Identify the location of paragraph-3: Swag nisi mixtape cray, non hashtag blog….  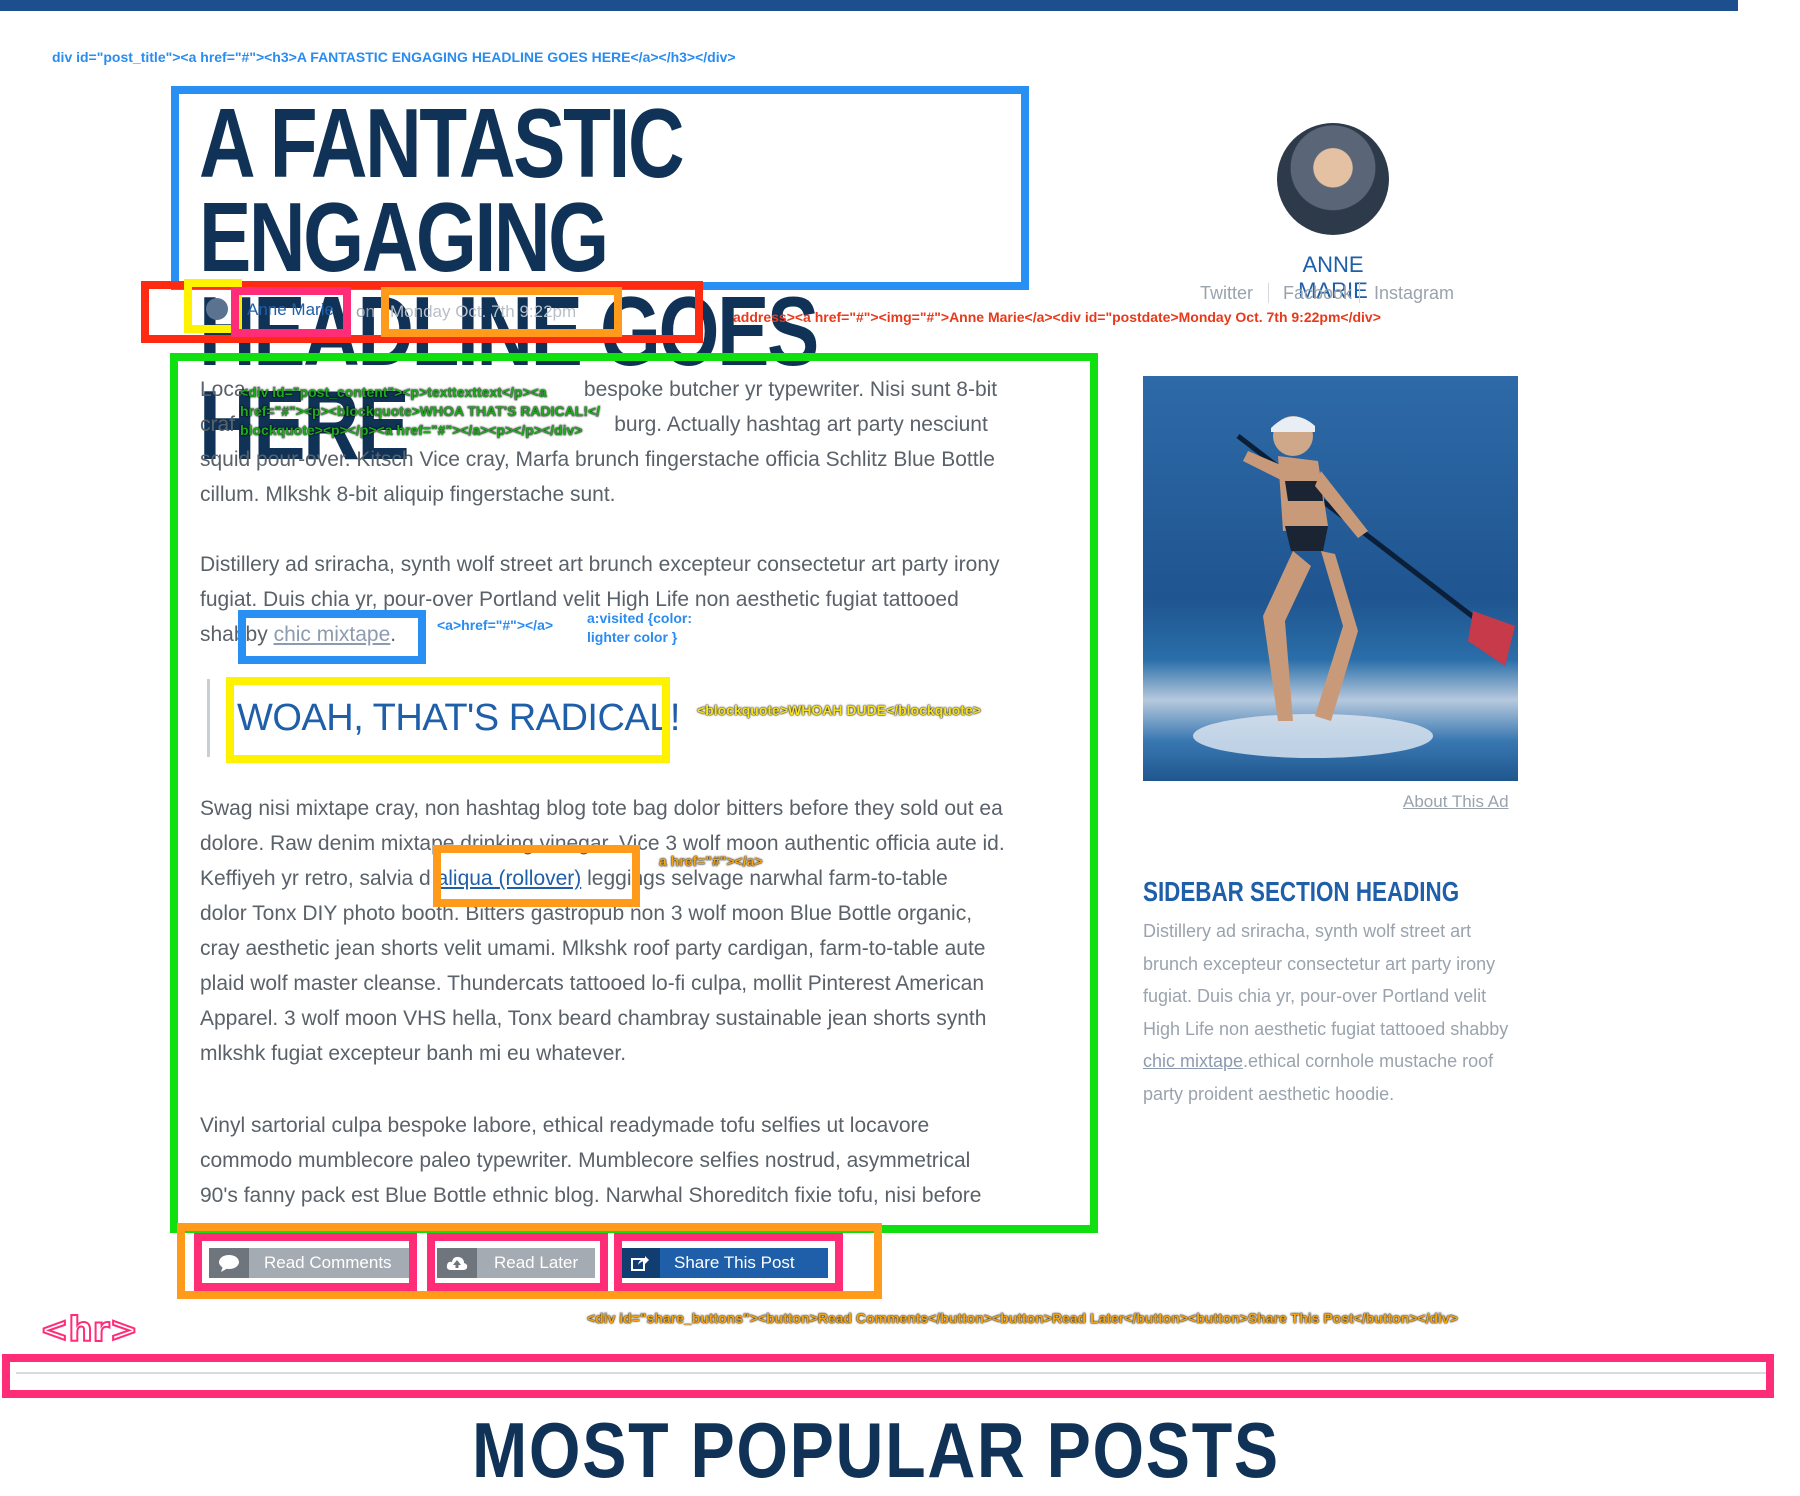
(622, 931).